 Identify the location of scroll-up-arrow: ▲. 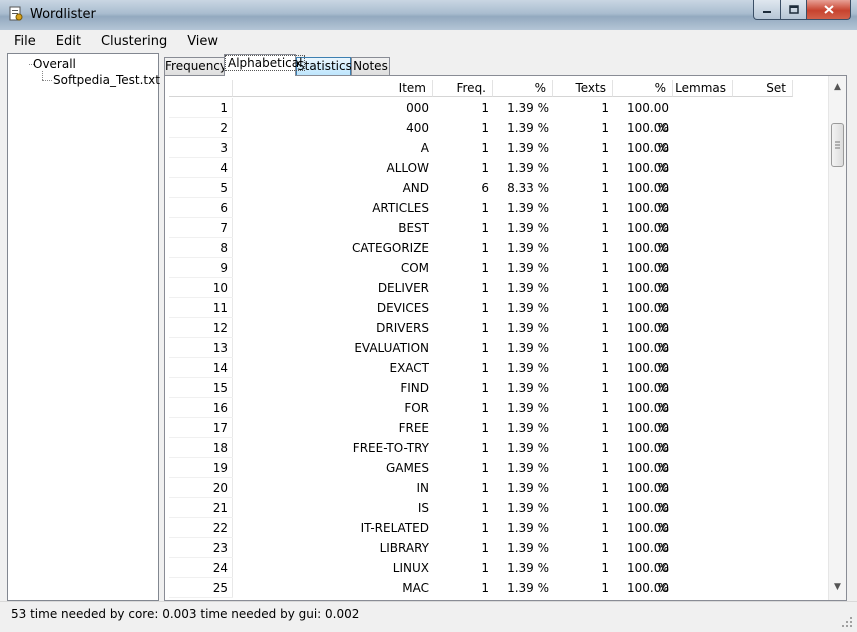
(837, 87).